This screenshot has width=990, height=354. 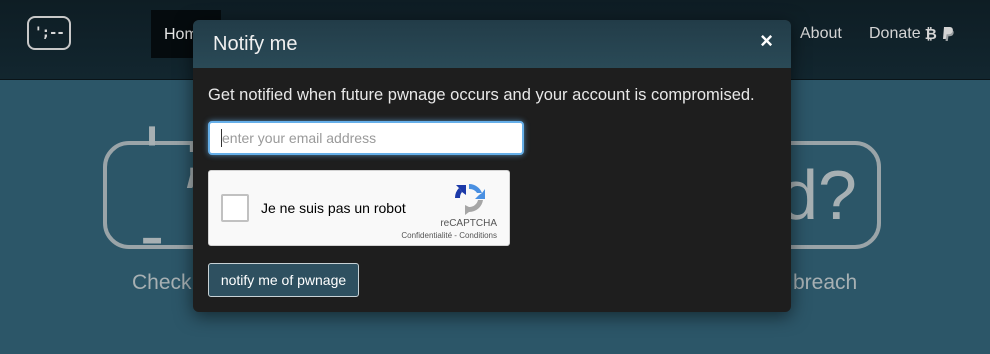 I want to click on modal-header: Notify me ×, so click(x=492, y=44).